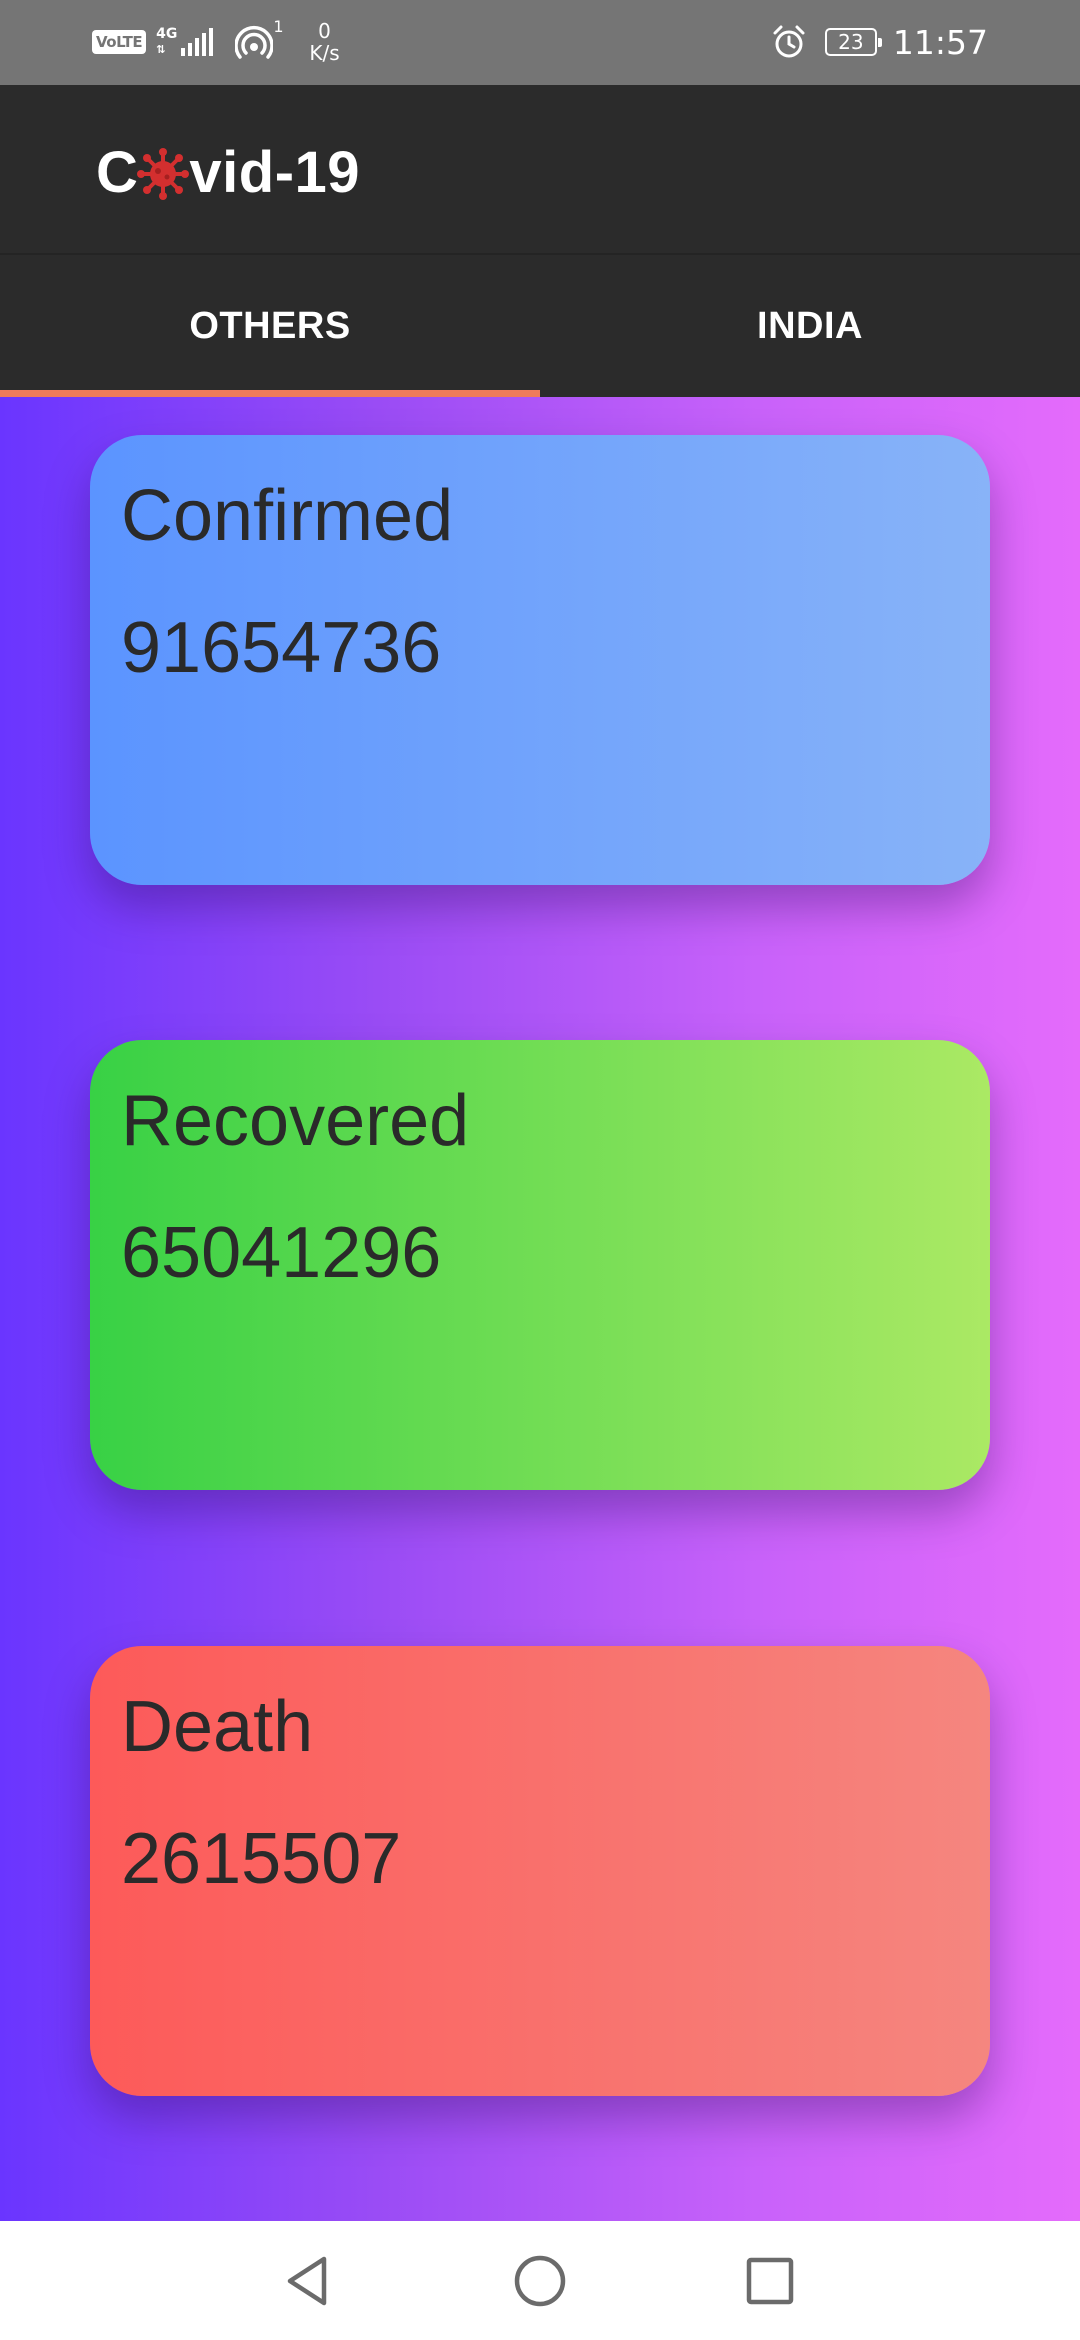  Describe the element at coordinates (324, 53) in the screenshot. I see `network-speed-unit: K/s` at that location.